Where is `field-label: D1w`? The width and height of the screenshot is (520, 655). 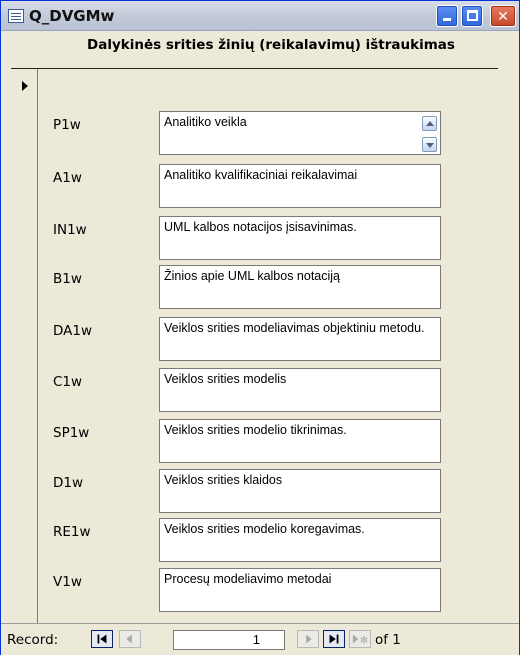
field-label: D1w is located at coordinates (68, 483).